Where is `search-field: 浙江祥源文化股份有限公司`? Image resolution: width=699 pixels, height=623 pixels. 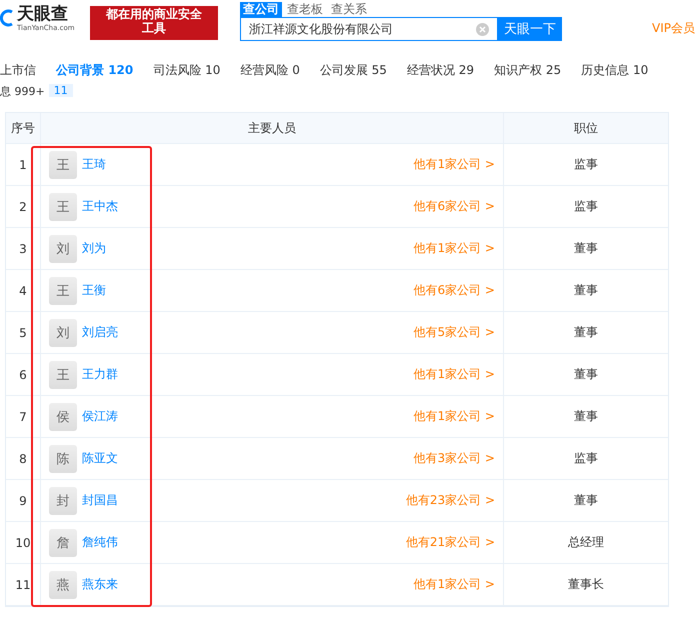 search-field: 浙江祥源文化股份有限公司 is located at coordinates (369, 29).